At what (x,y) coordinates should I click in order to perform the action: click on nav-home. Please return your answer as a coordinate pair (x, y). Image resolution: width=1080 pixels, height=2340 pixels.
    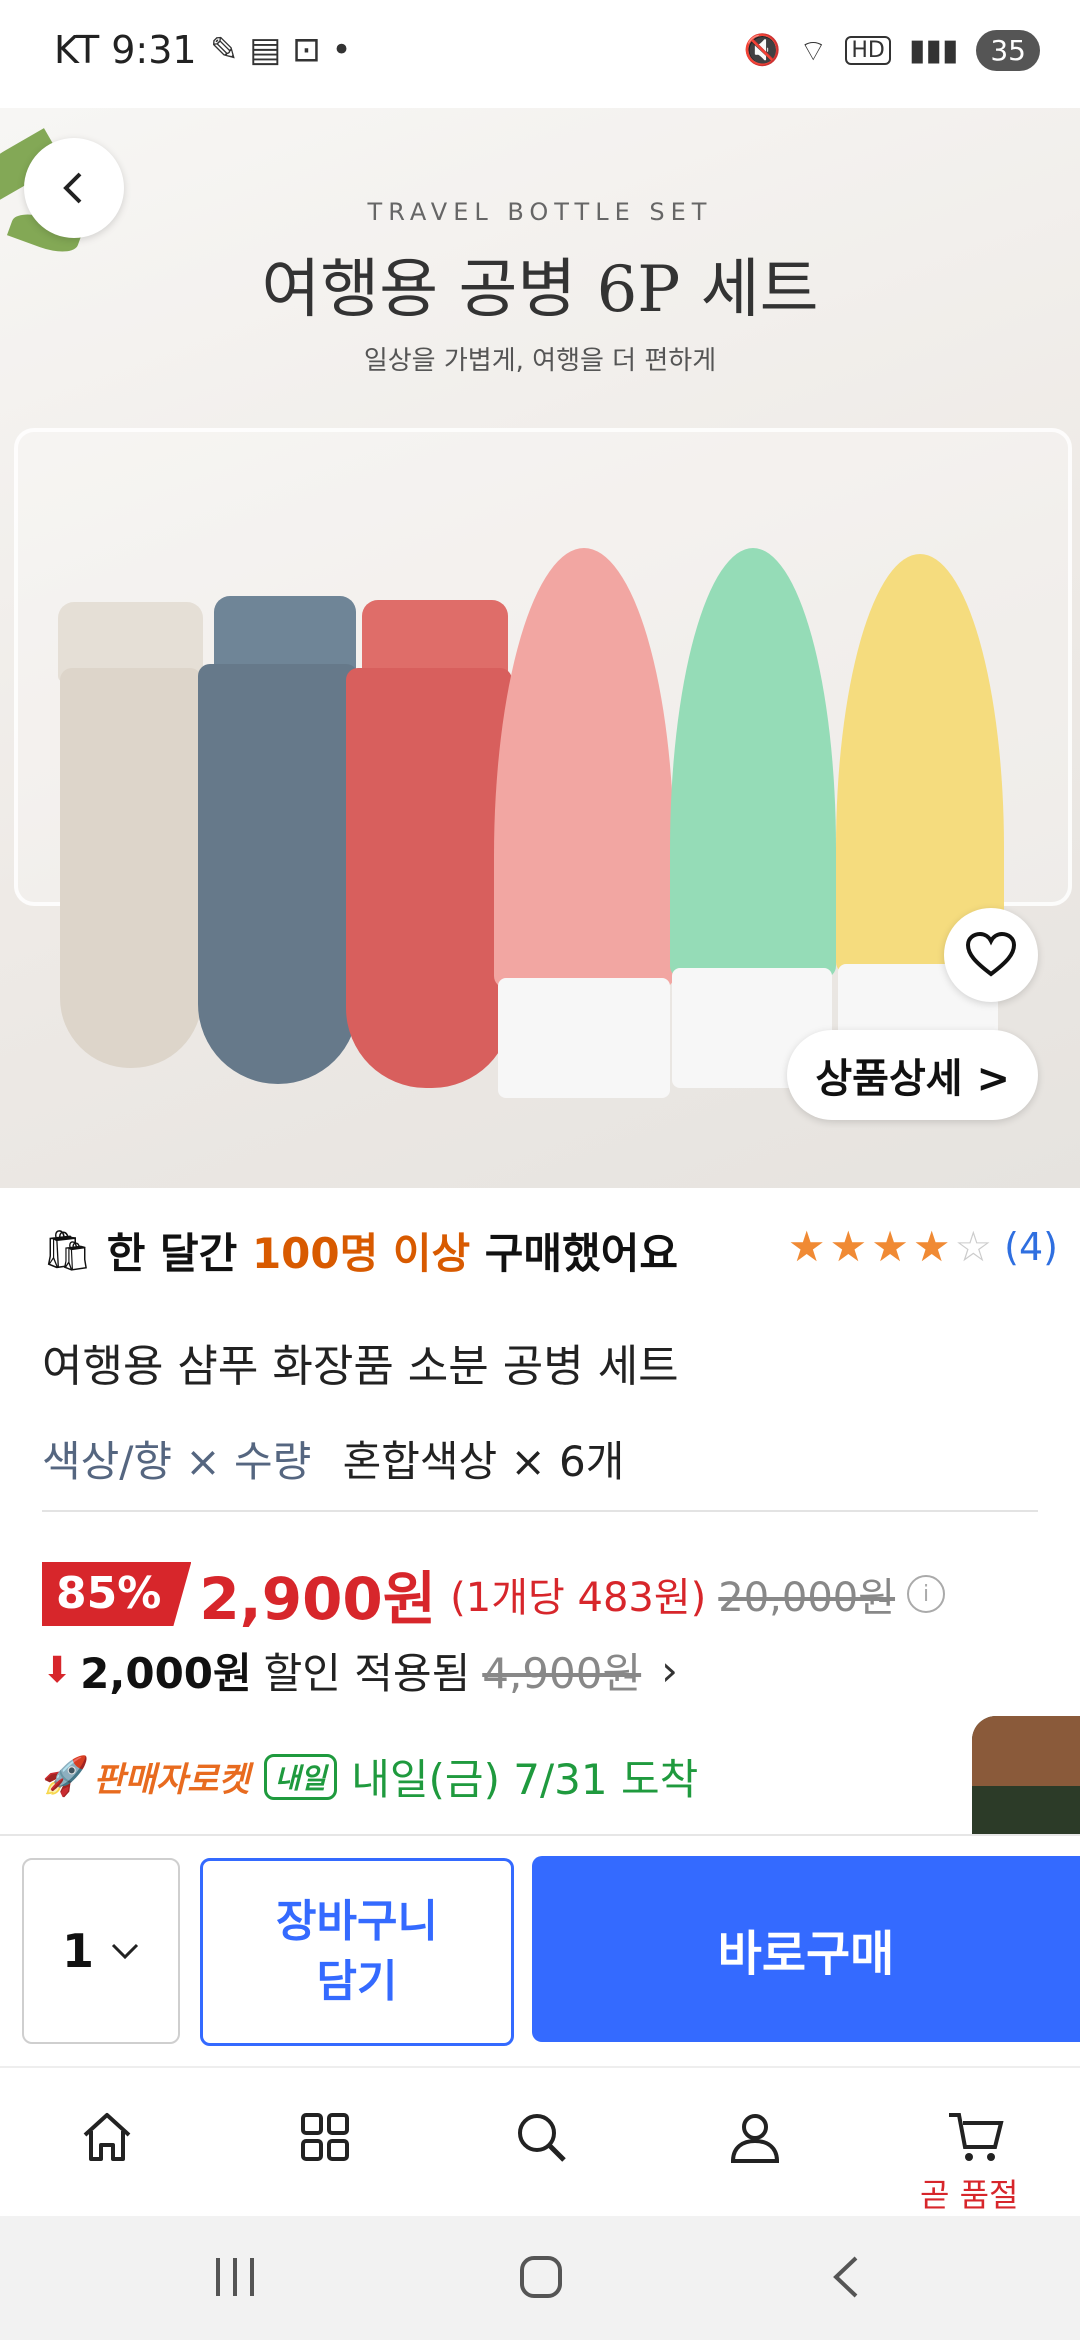
    Looking at the image, I should click on (107, 2137).